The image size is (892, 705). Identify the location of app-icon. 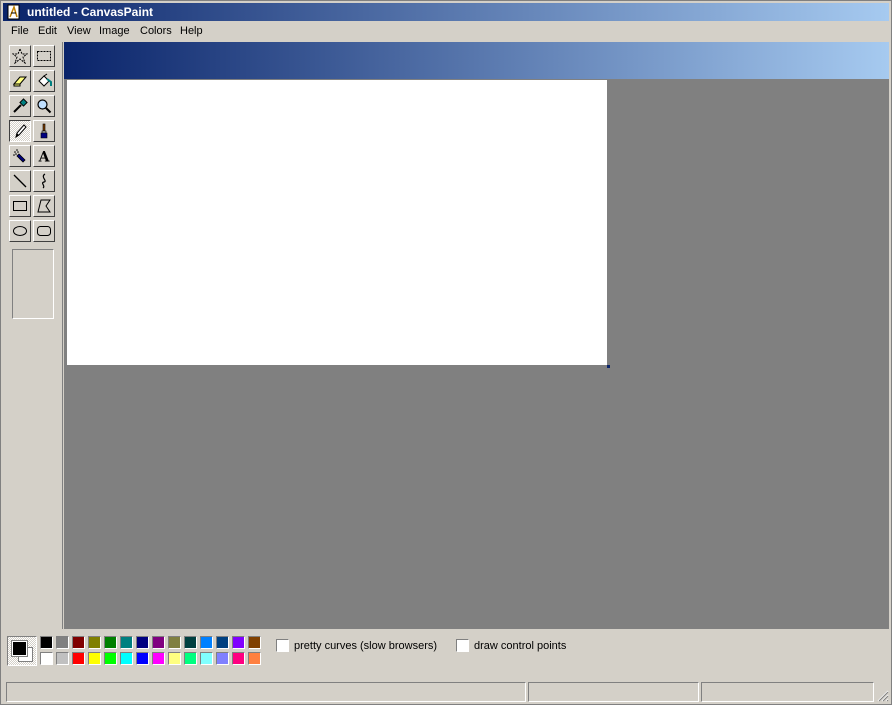
(14, 12).